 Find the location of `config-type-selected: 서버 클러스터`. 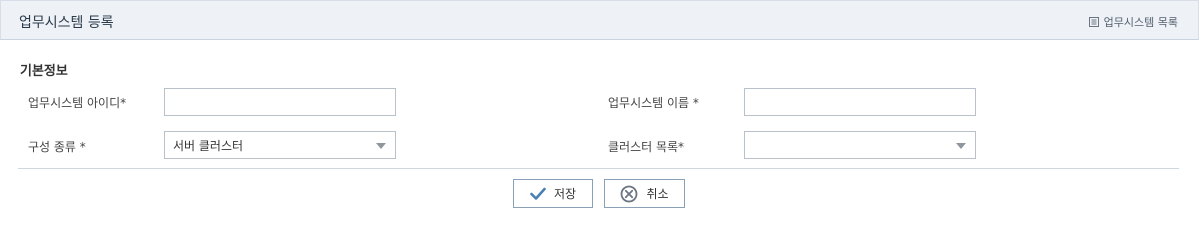

config-type-selected: 서버 클러스터 is located at coordinates (208, 145).